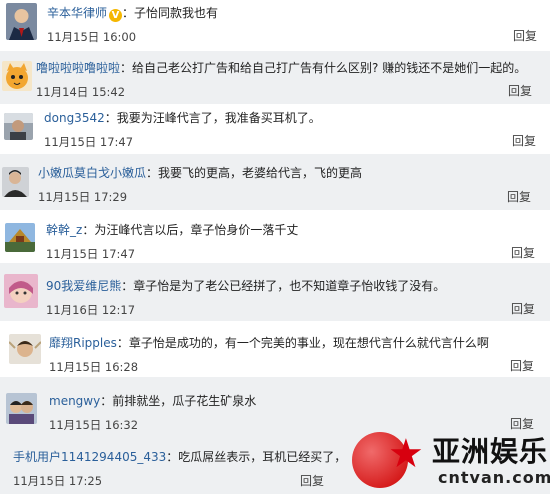  What do you see at coordinates (184, 401) in the screenshot?
I see `comment-text: 前排就坐，瓜子花生矿泉水` at bounding box center [184, 401].